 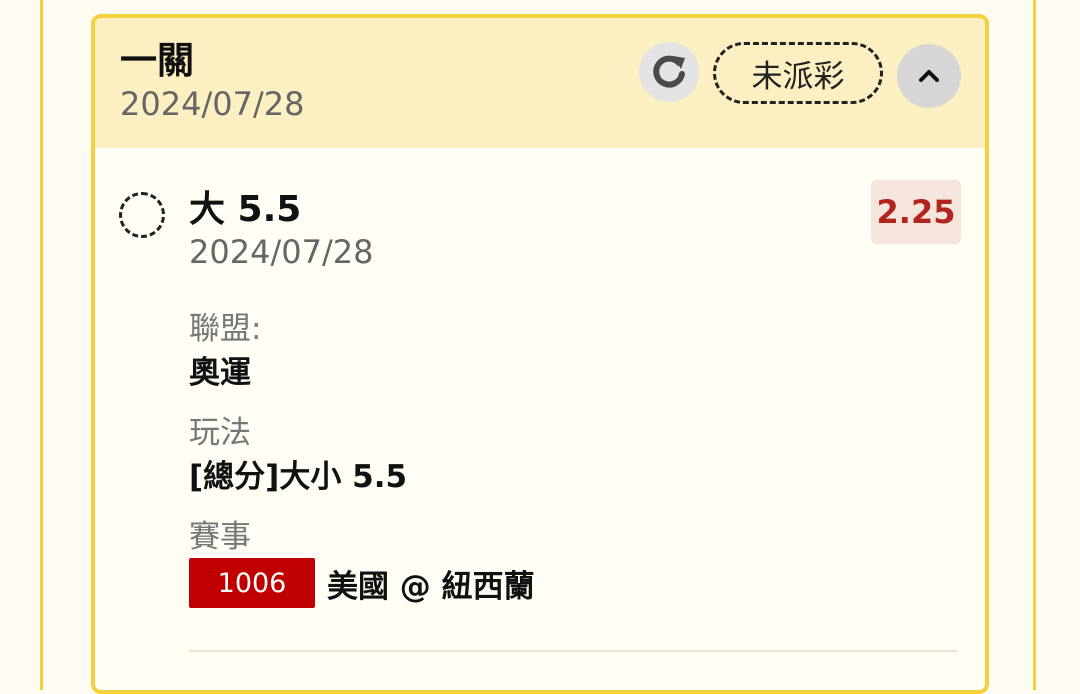 I want to click on odds-badge: 2.25, so click(x=916, y=212).